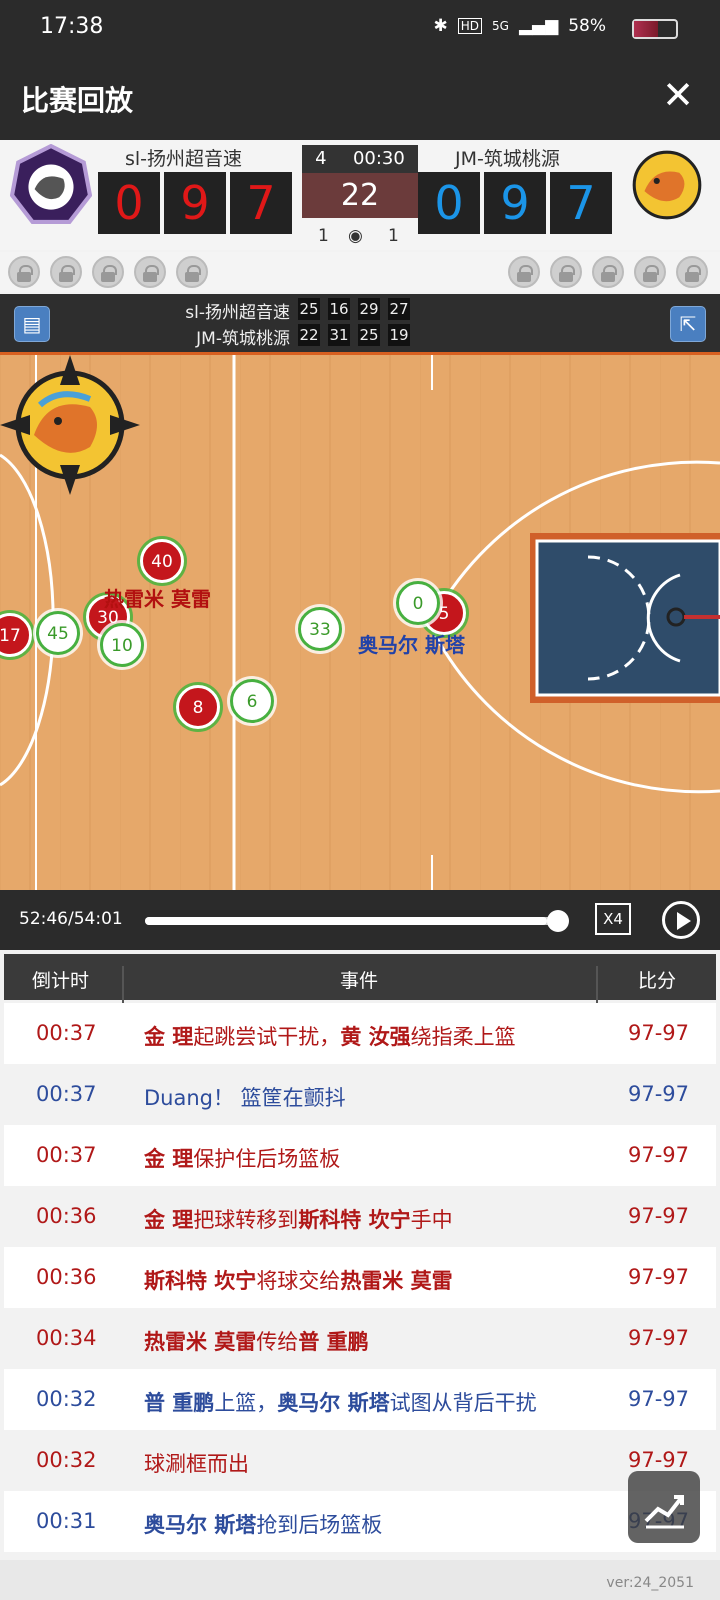  What do you see at coordinates (678, 95) in the screenshot?
I see `close-button: ✕` at bounding box center [678, 95].